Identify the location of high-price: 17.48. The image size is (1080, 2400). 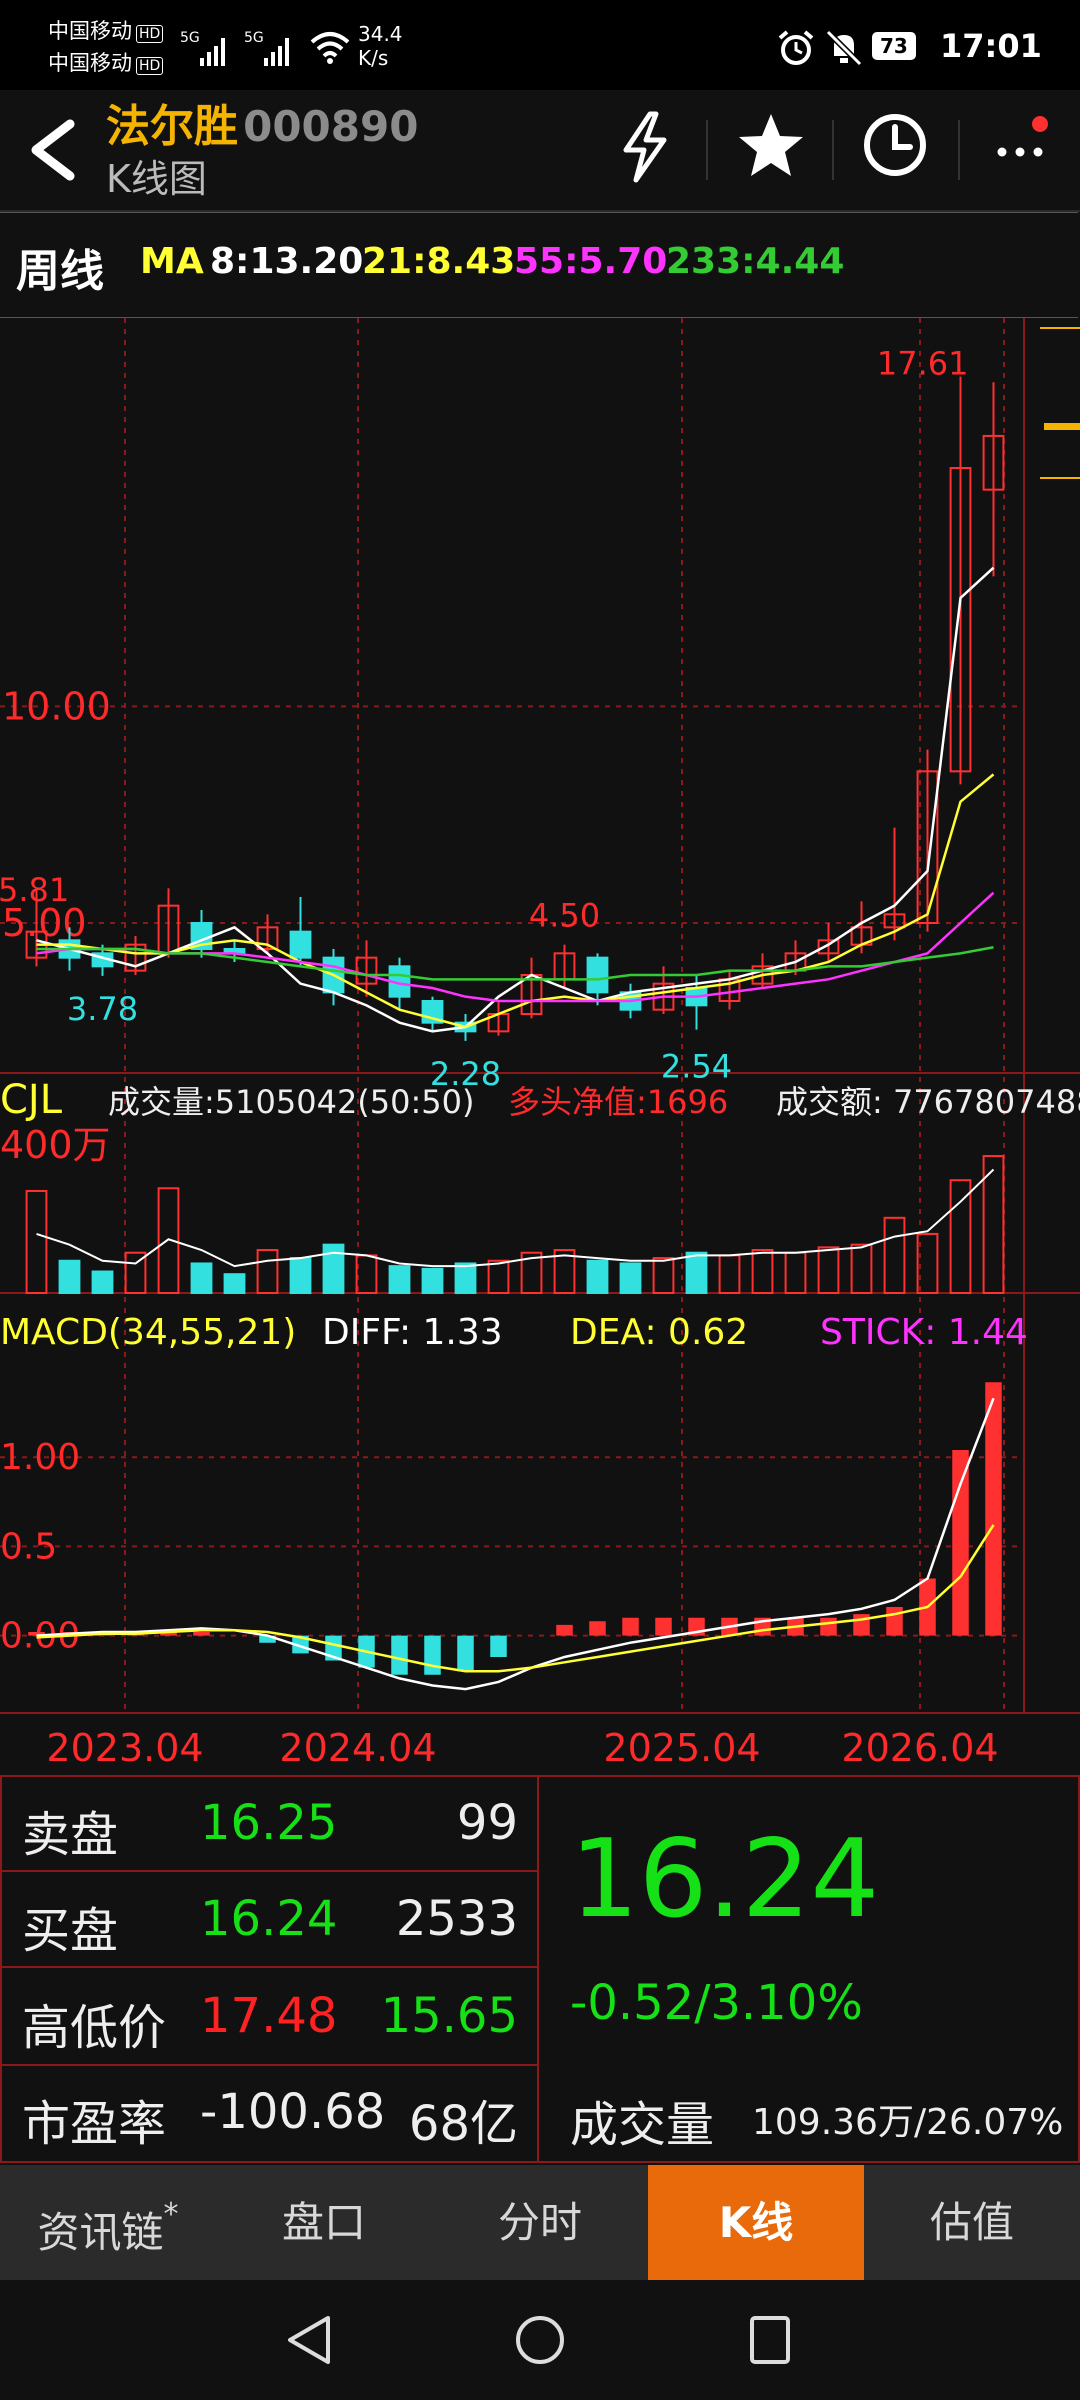
(269, 2016).